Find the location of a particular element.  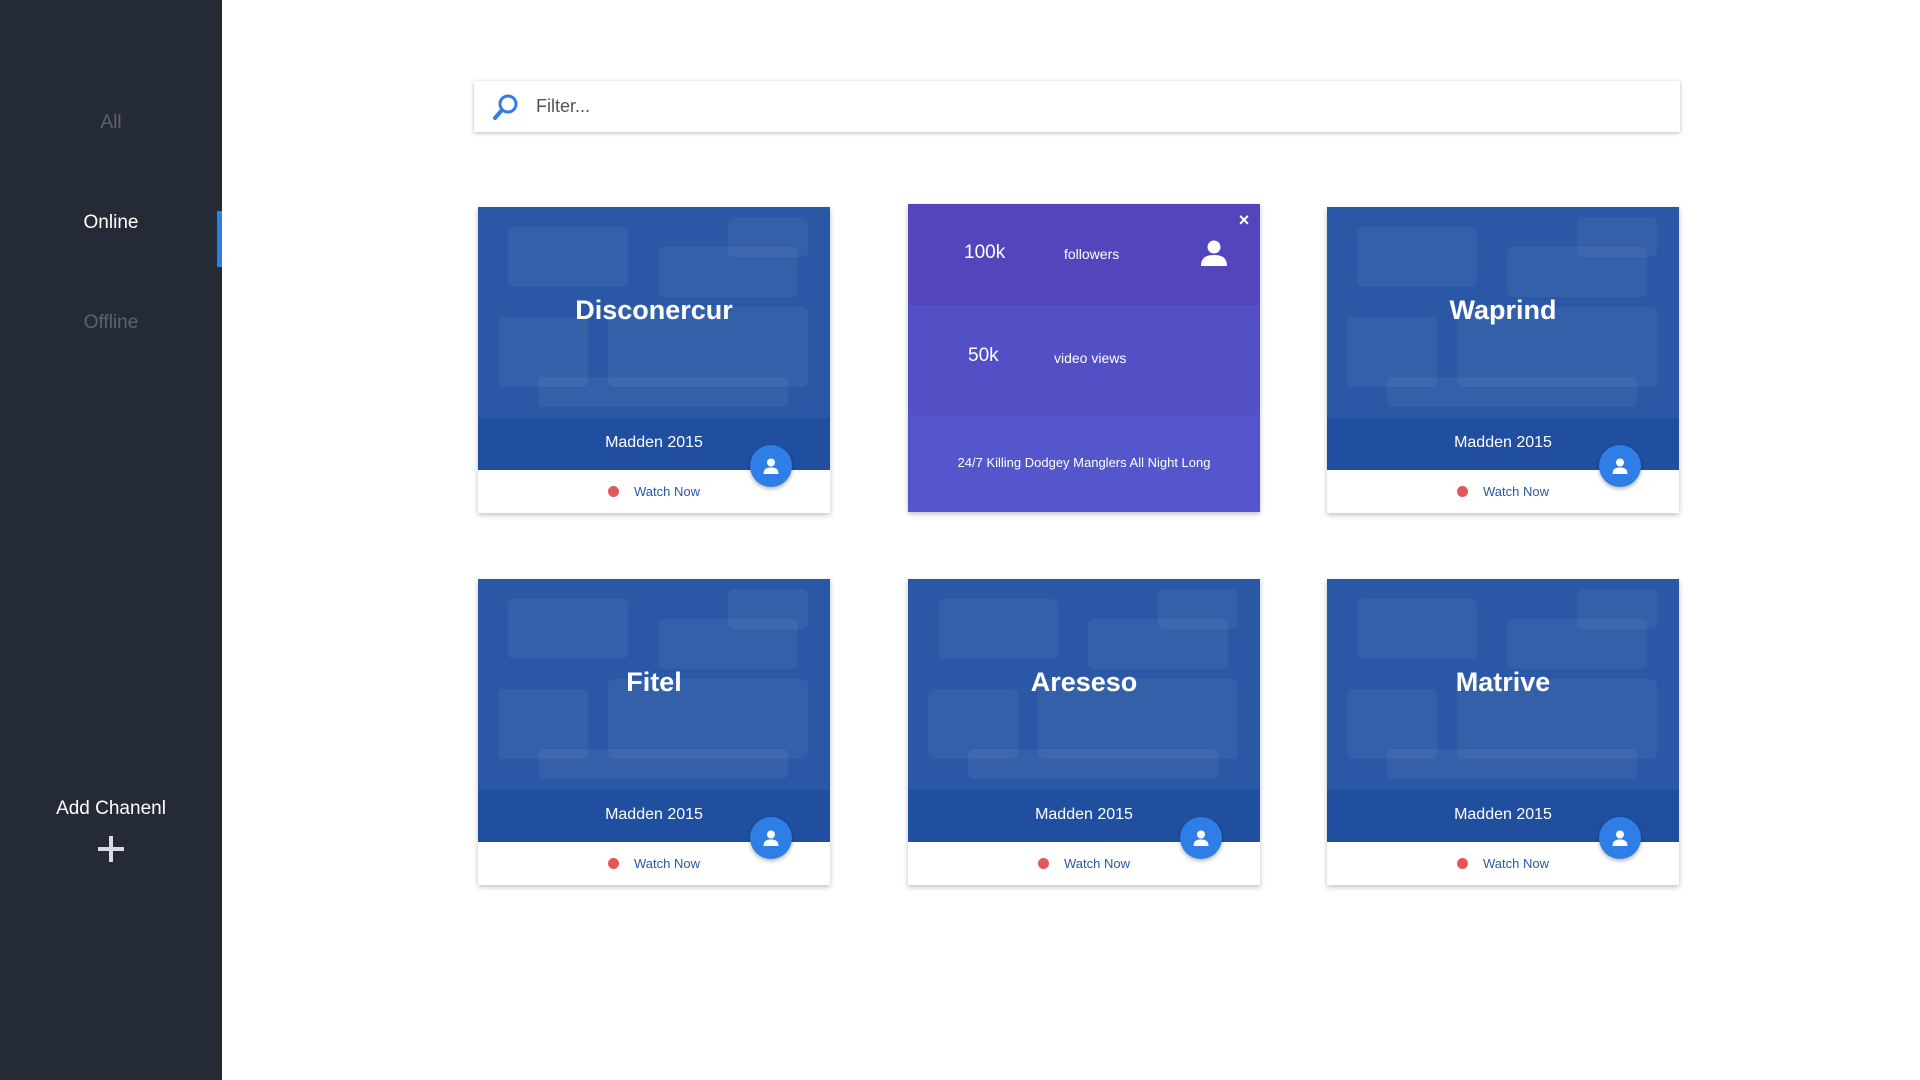

followers-row: 100k followers × is located at coordinates (1084, 254).